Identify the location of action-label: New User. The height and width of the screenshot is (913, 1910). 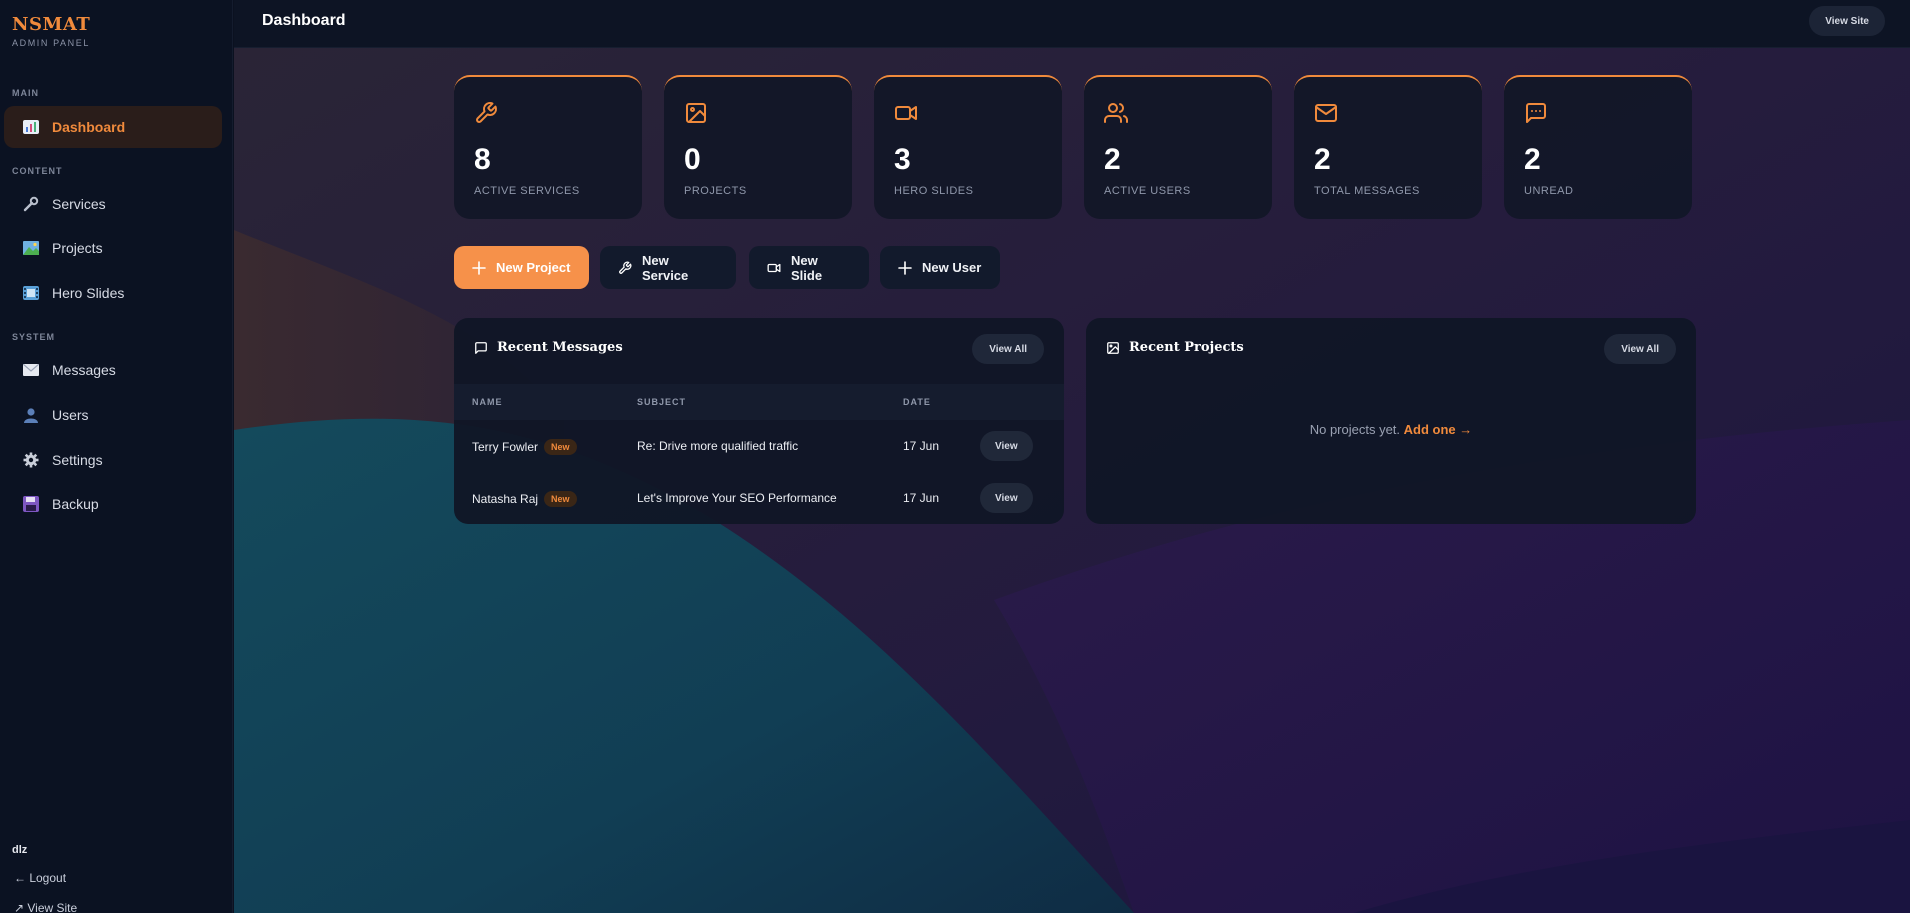
(952, 267).